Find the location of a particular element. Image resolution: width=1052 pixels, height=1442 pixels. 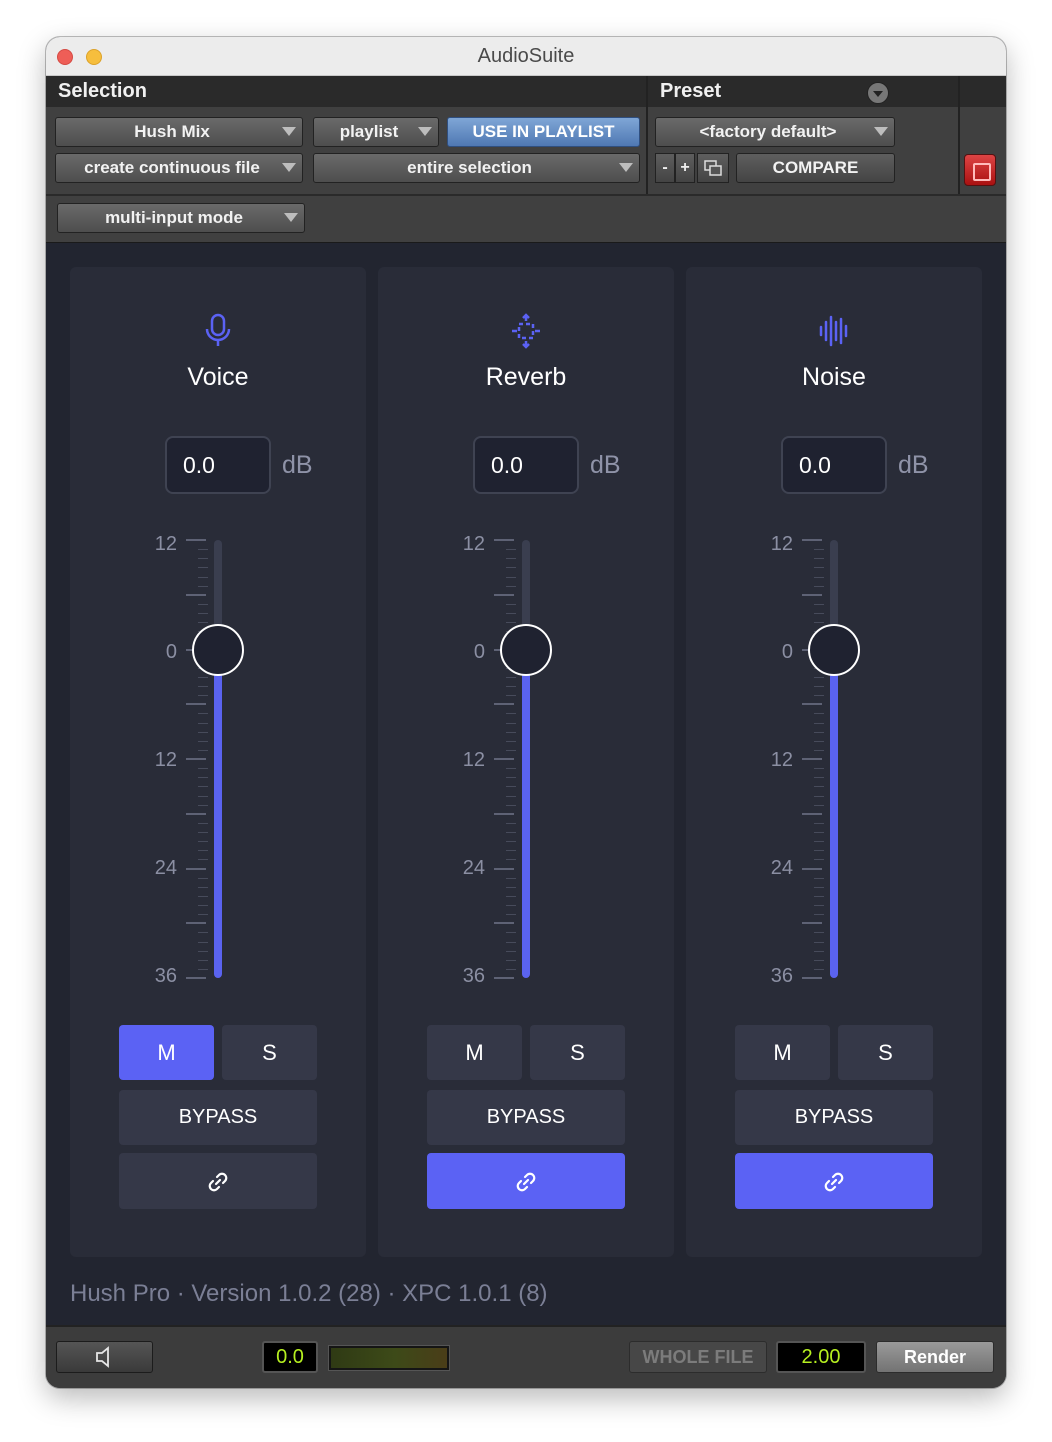

link-icon is located at coordinates (526, 1182).